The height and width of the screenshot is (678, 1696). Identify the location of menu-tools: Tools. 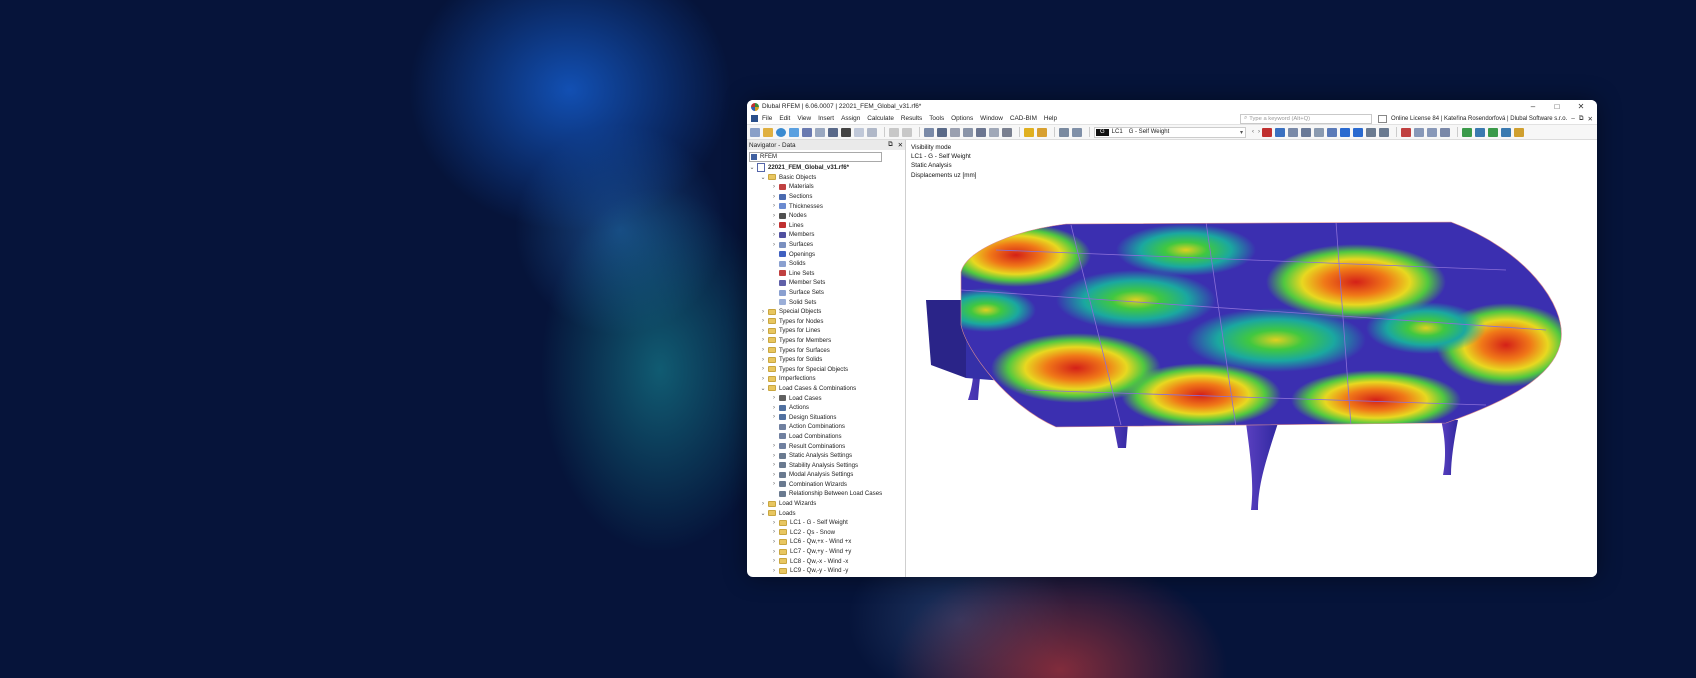
(936, 118).